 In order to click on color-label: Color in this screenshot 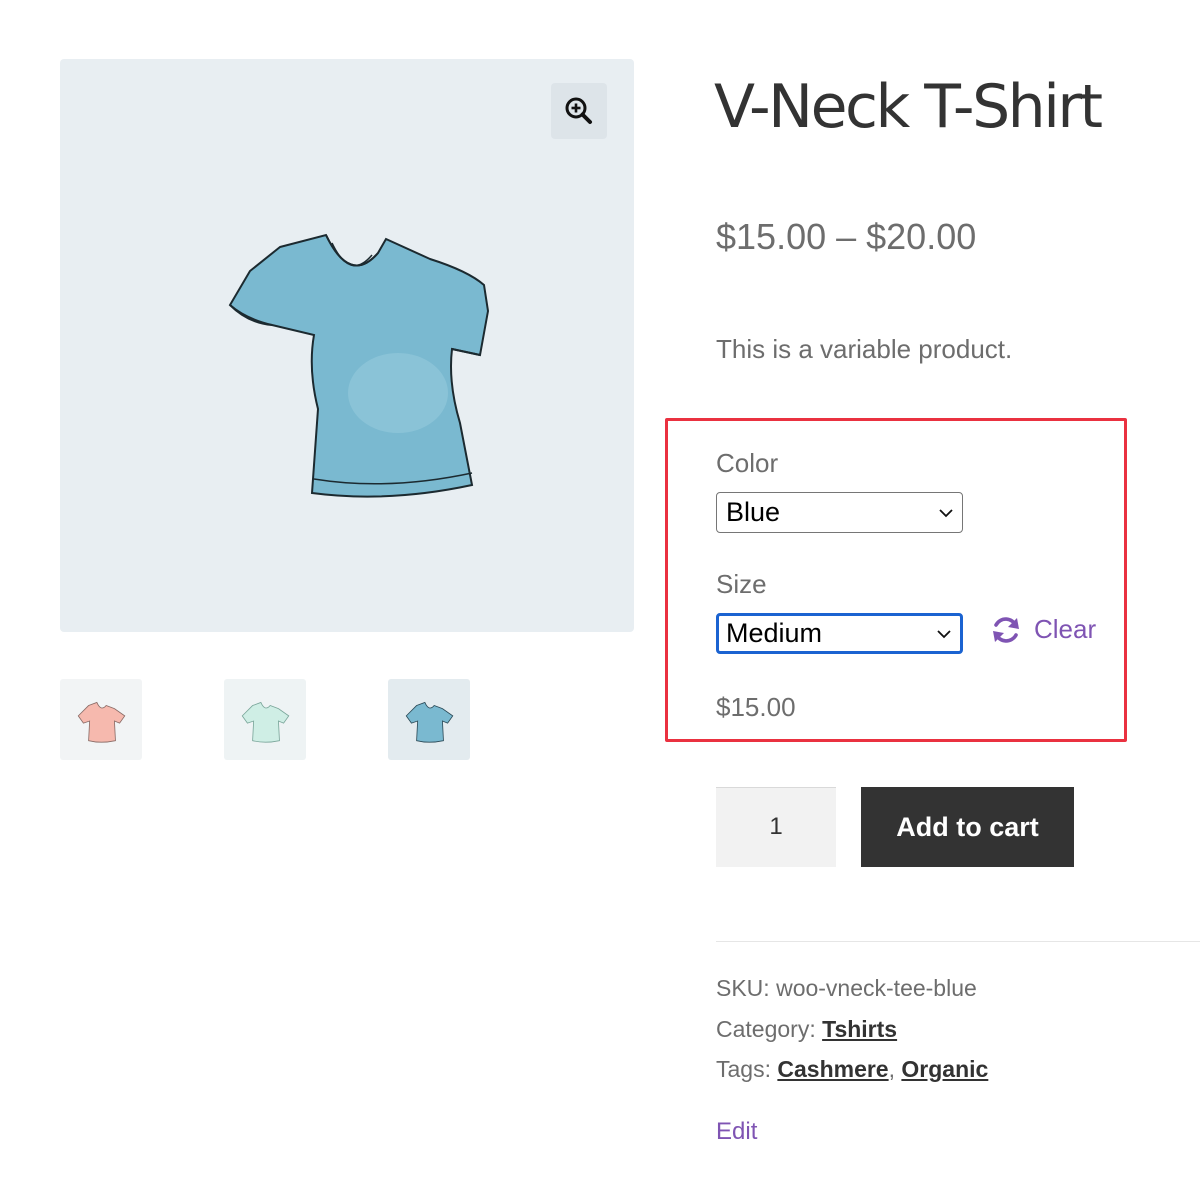, I will do `click(747, 463)`.